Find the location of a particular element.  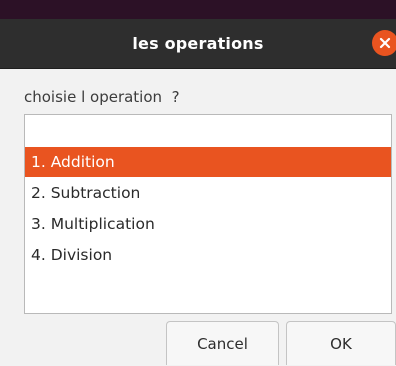

ok-button: OK is located at coordinates (341, 343).